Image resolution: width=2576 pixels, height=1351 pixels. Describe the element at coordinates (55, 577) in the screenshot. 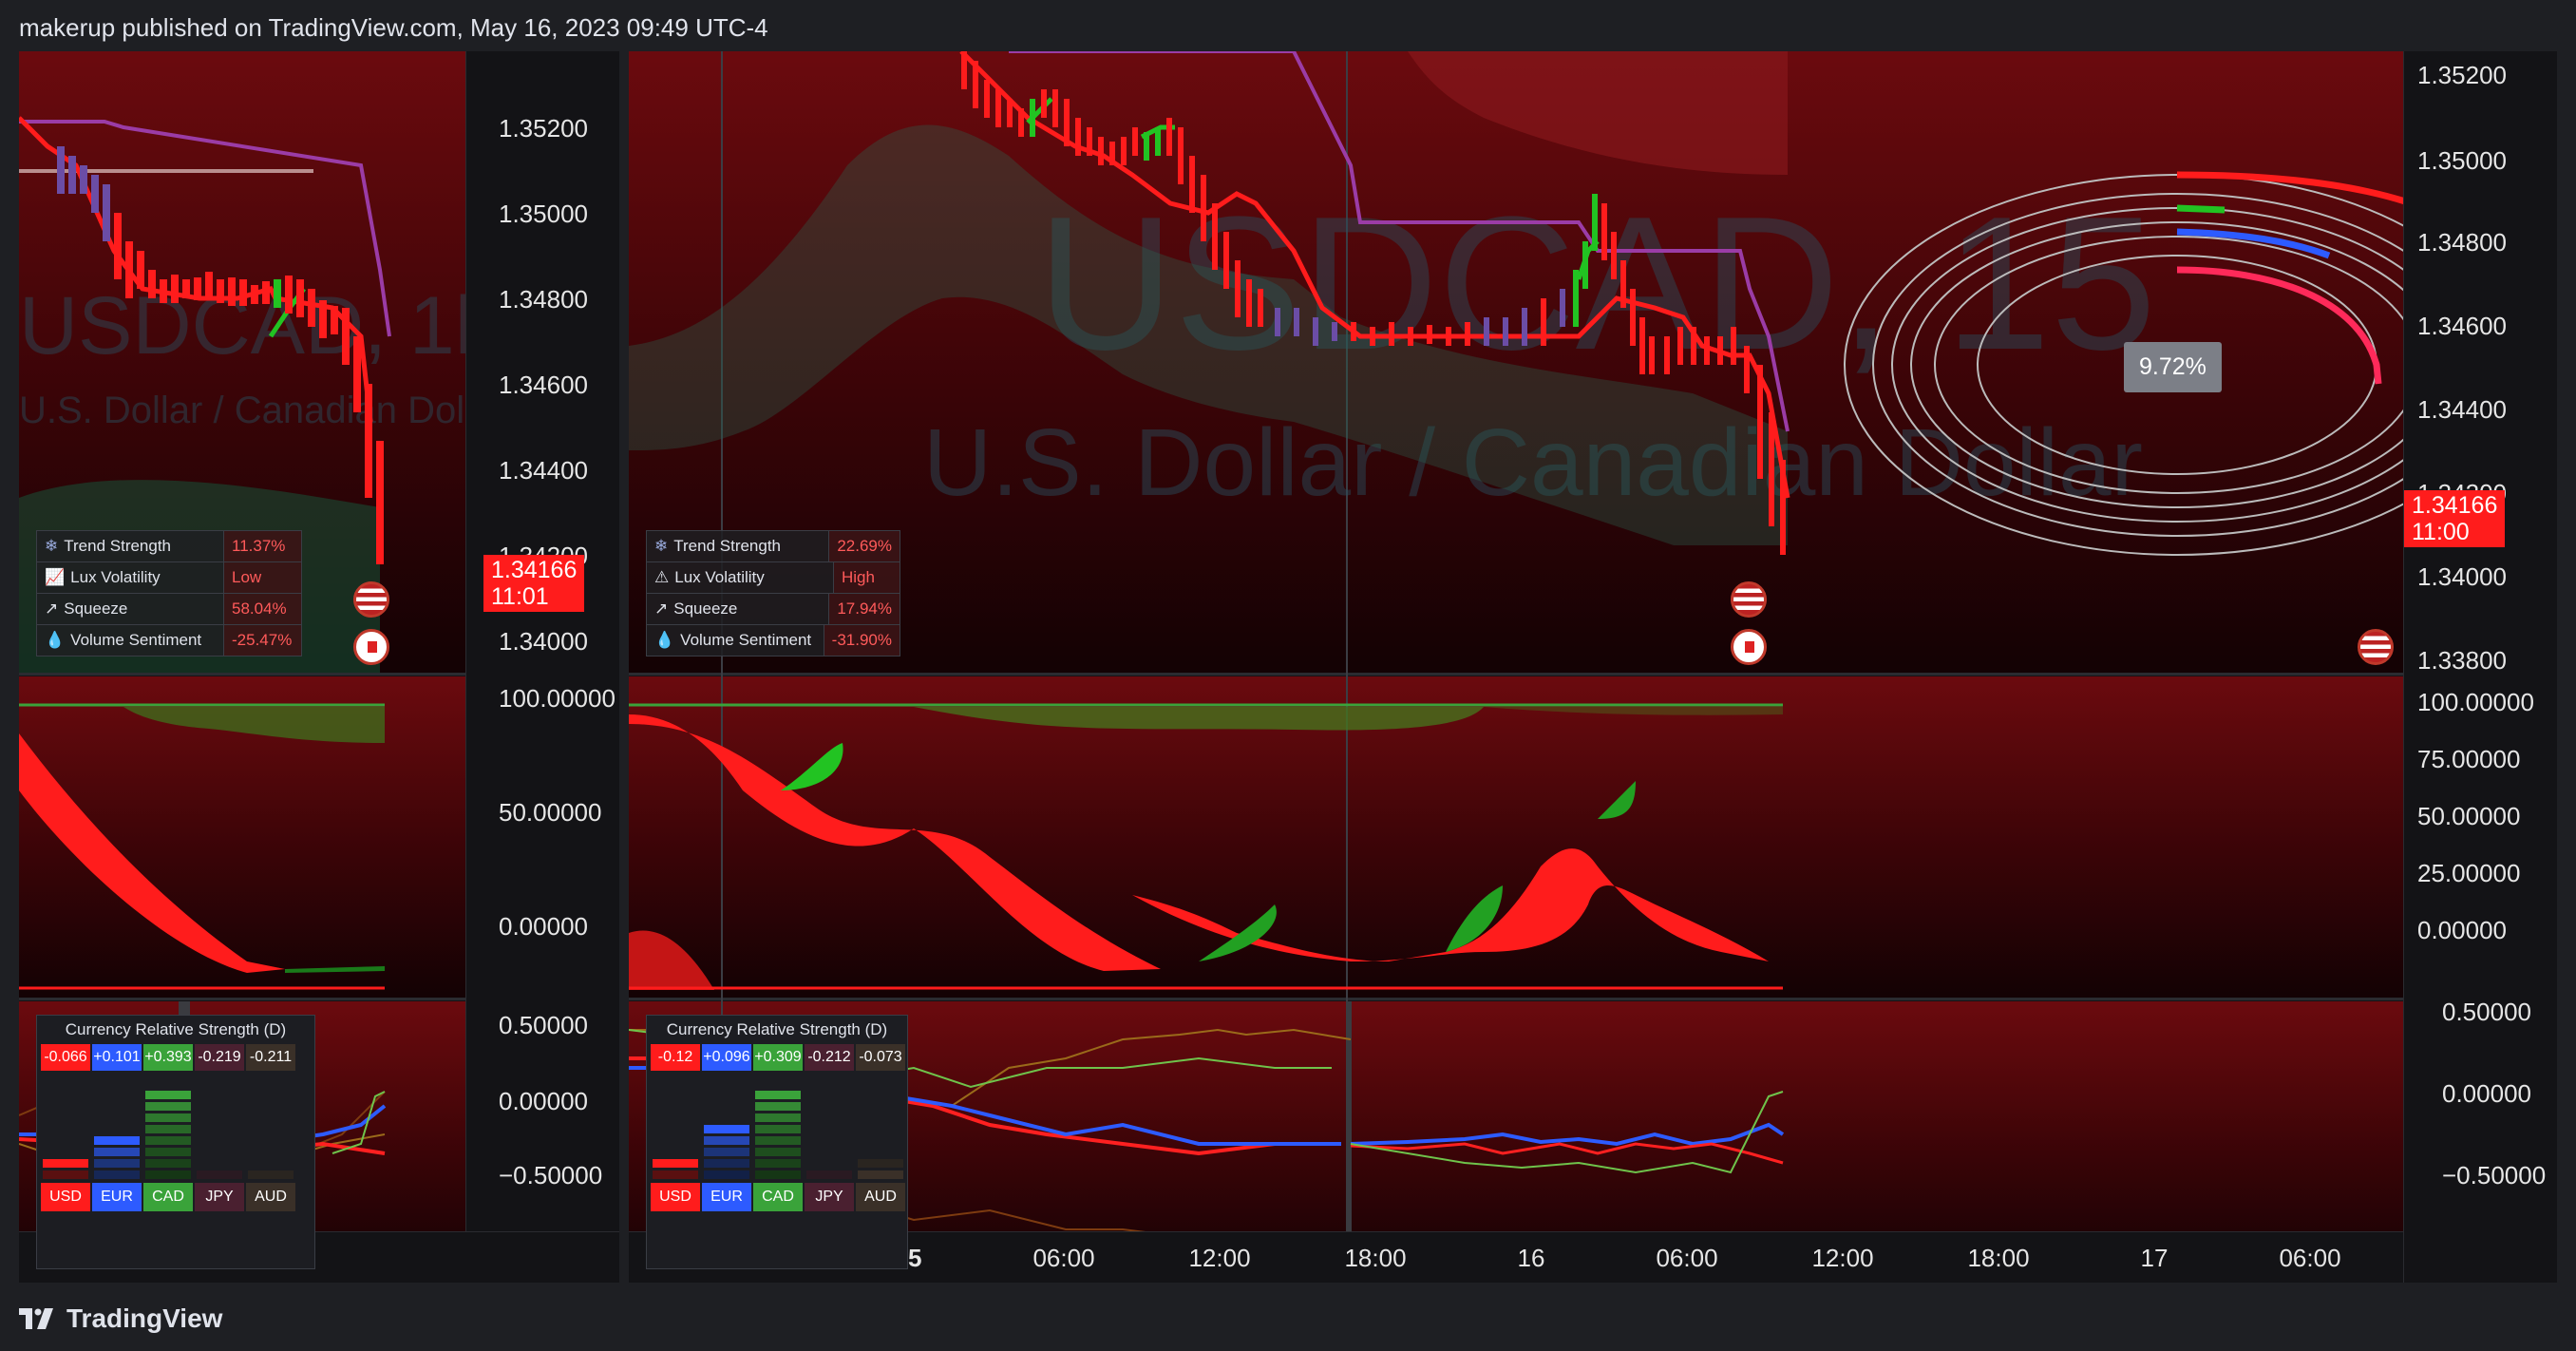

I see `chart-icon: 📈` at that location.